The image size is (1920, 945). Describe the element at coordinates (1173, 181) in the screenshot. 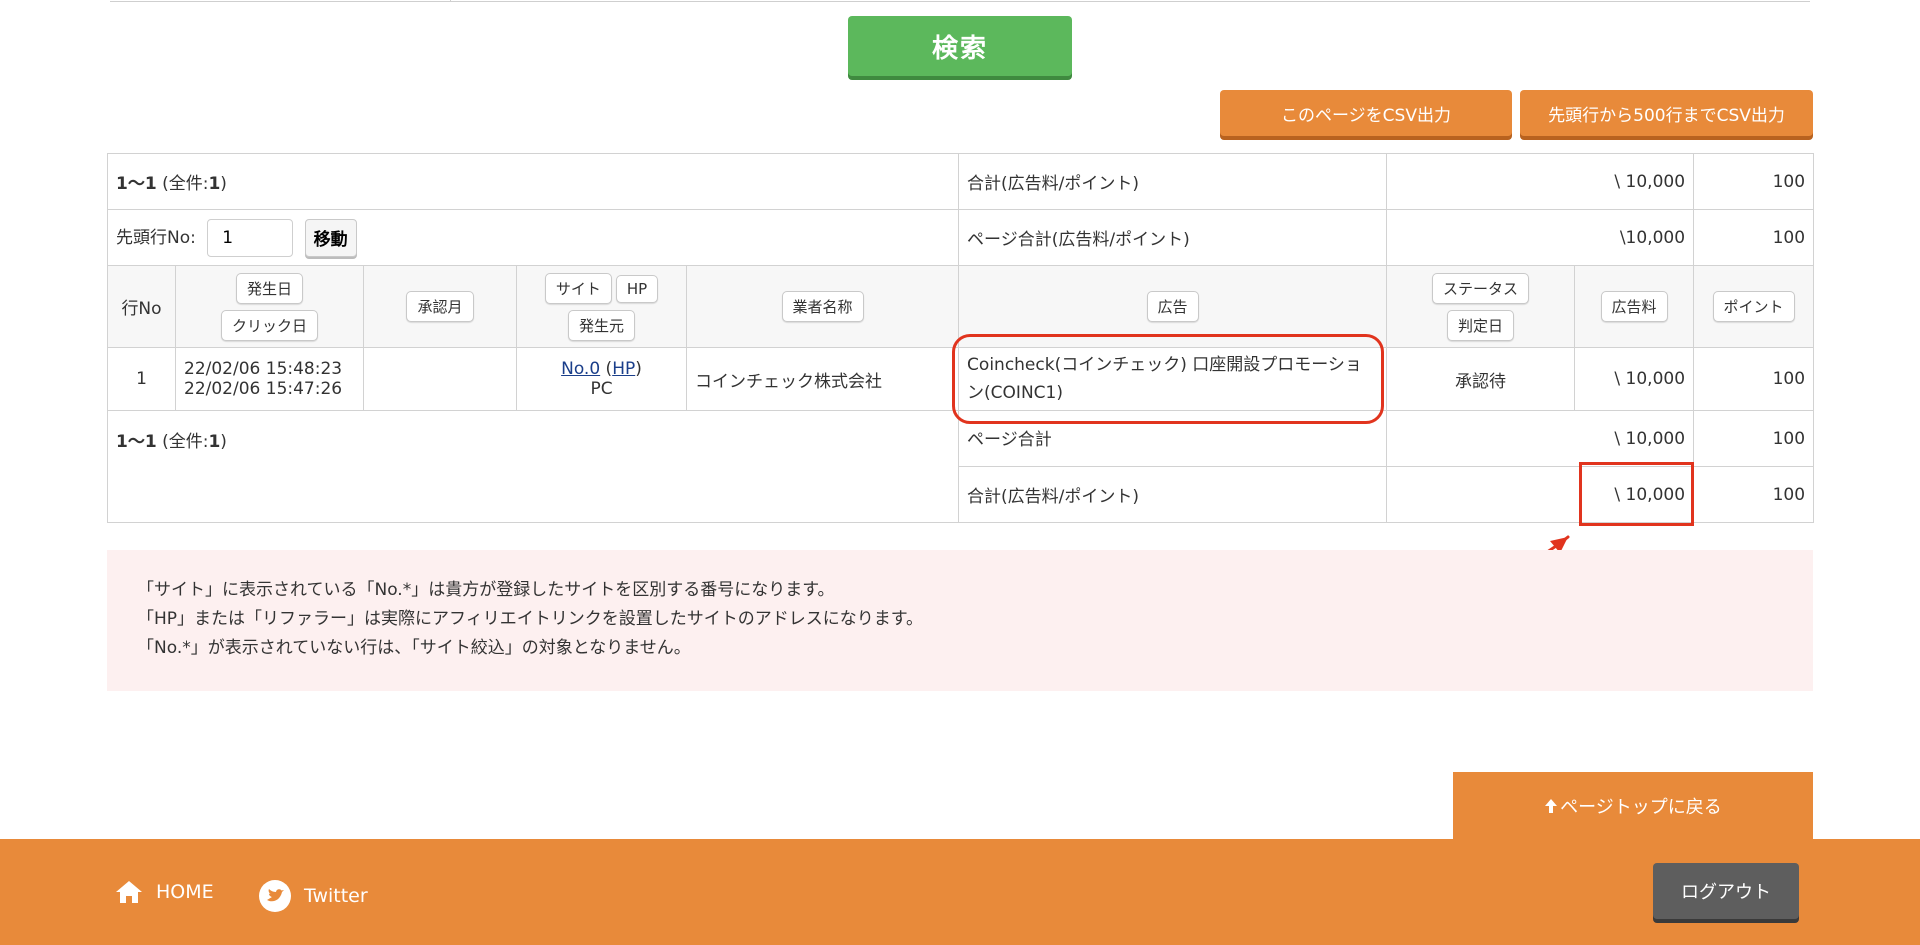

I see `total-label: 合計(広告料/ポイント)` at that location.